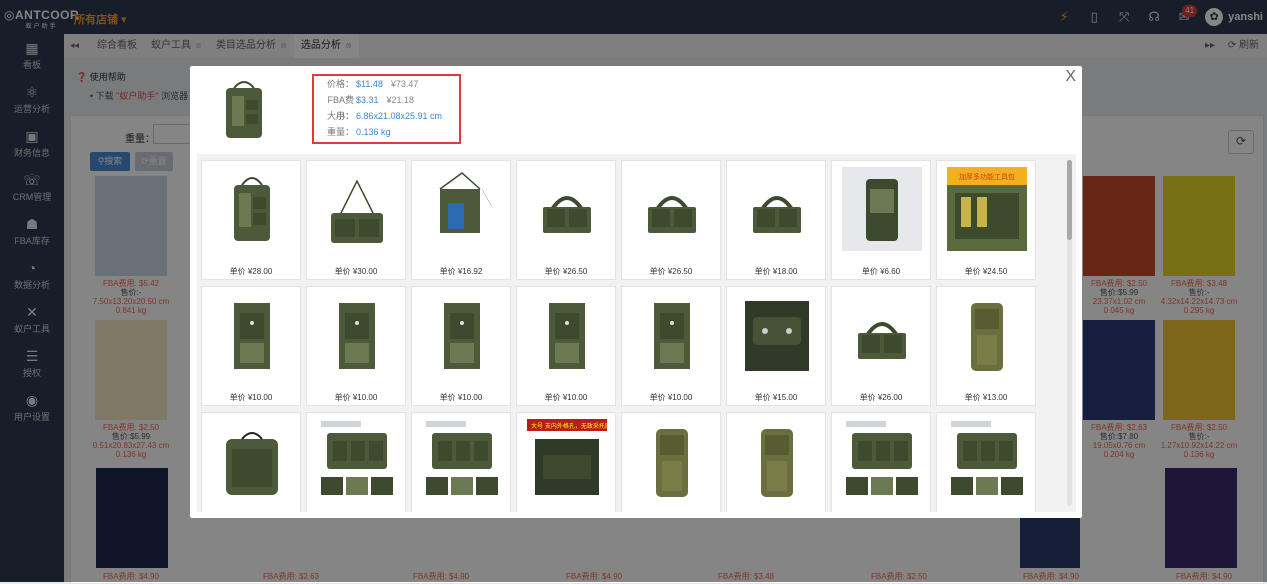 The width and height of the screenshot is (1267, 584). I want to click on similar-product-card: 单价 ¥28.00, so click(251, 220).